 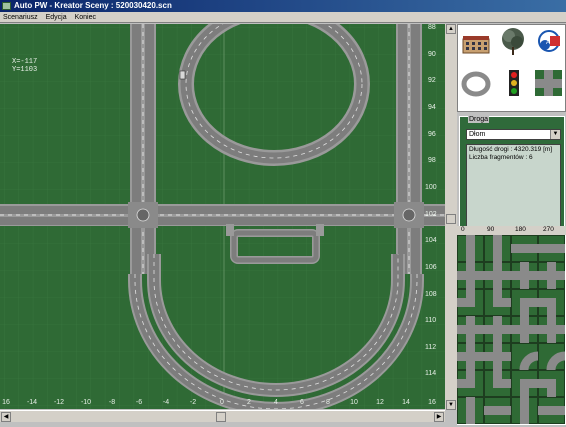 What do you see at coordinates (511, 149) in the screenshot?
I see `road-length-label: Długość drogi : 4320.319 [m]` at bounding box center [511, 149].